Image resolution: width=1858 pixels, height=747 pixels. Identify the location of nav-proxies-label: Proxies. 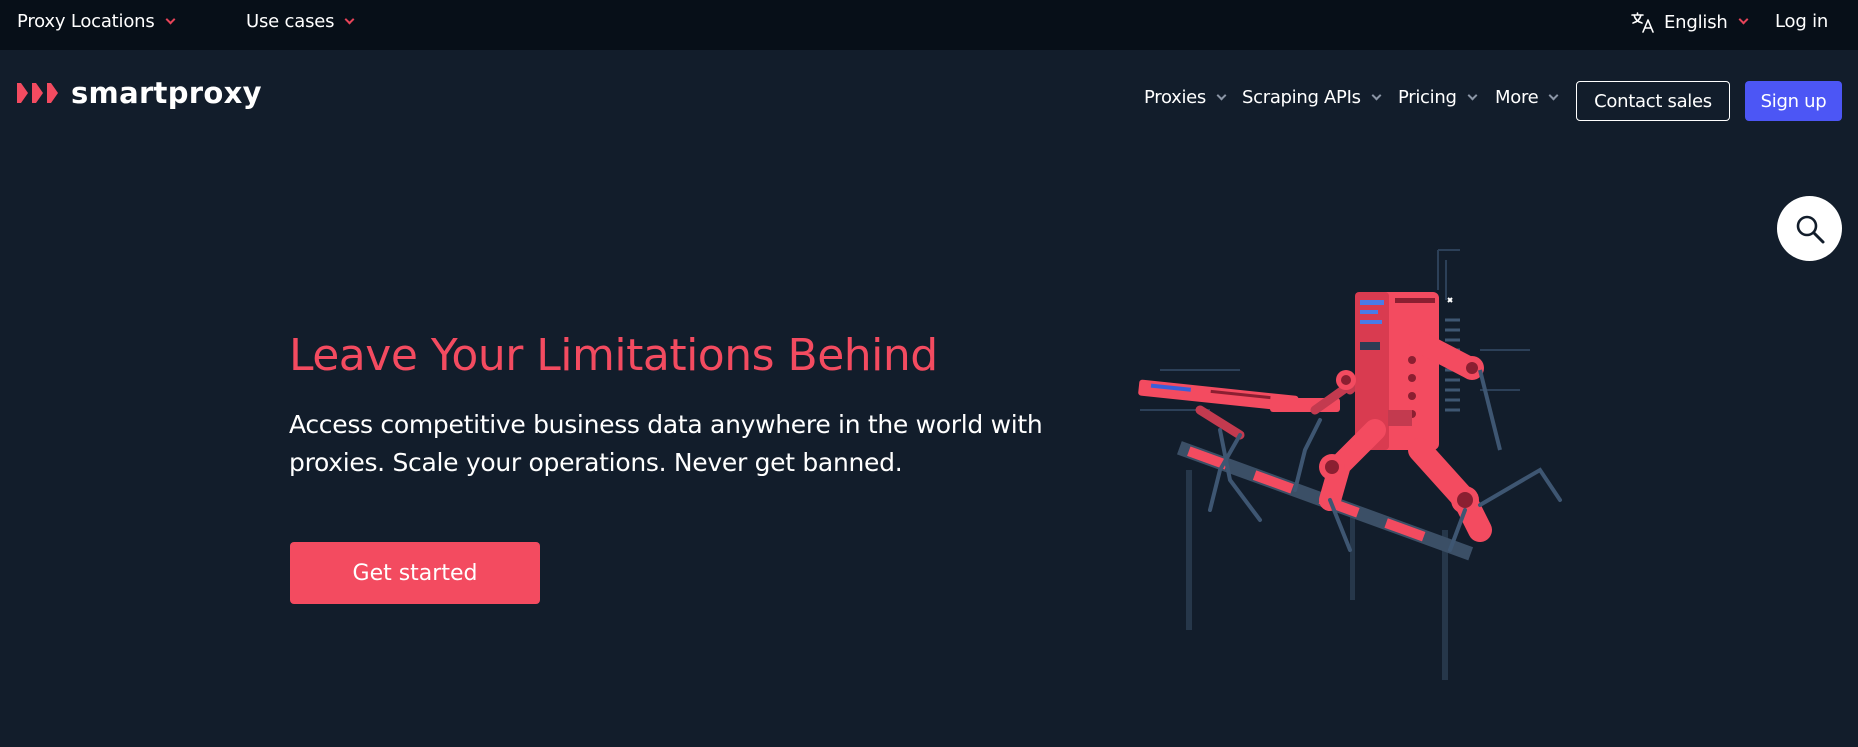
(1175, 97).